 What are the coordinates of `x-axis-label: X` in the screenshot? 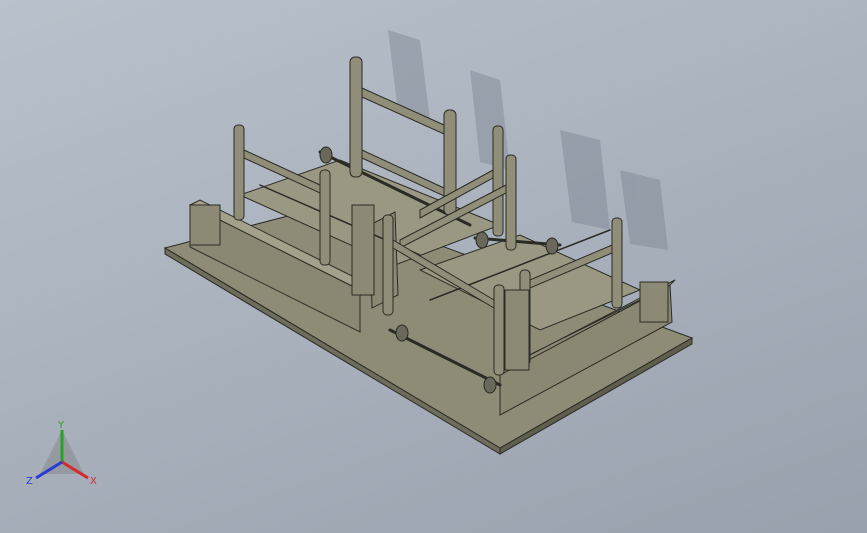 It's located at (93, 481).